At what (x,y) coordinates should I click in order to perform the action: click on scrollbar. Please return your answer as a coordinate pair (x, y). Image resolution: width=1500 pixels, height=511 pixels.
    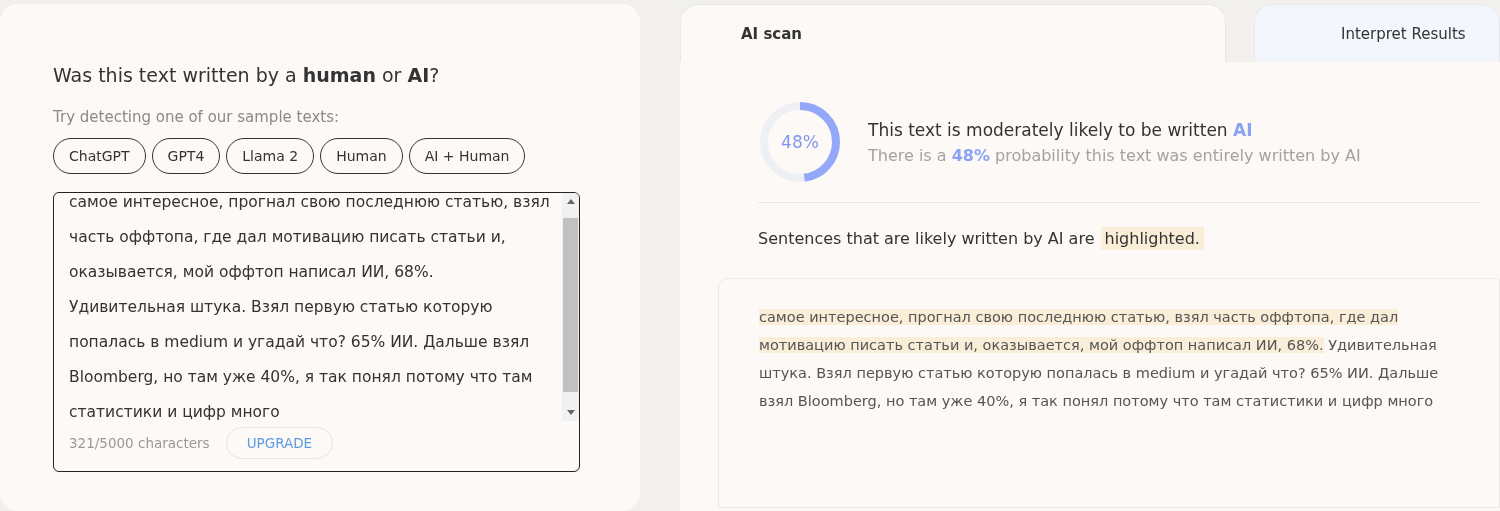
    Looking at the image, I should click on (570, 307).